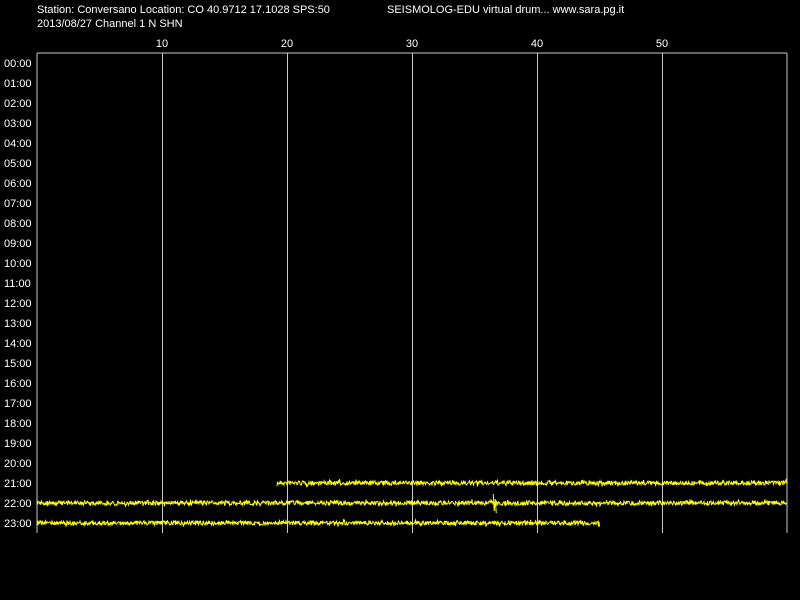 This screenshot has width=800, height=600. I want to click on seismic-event-spike, so click(494, 503).